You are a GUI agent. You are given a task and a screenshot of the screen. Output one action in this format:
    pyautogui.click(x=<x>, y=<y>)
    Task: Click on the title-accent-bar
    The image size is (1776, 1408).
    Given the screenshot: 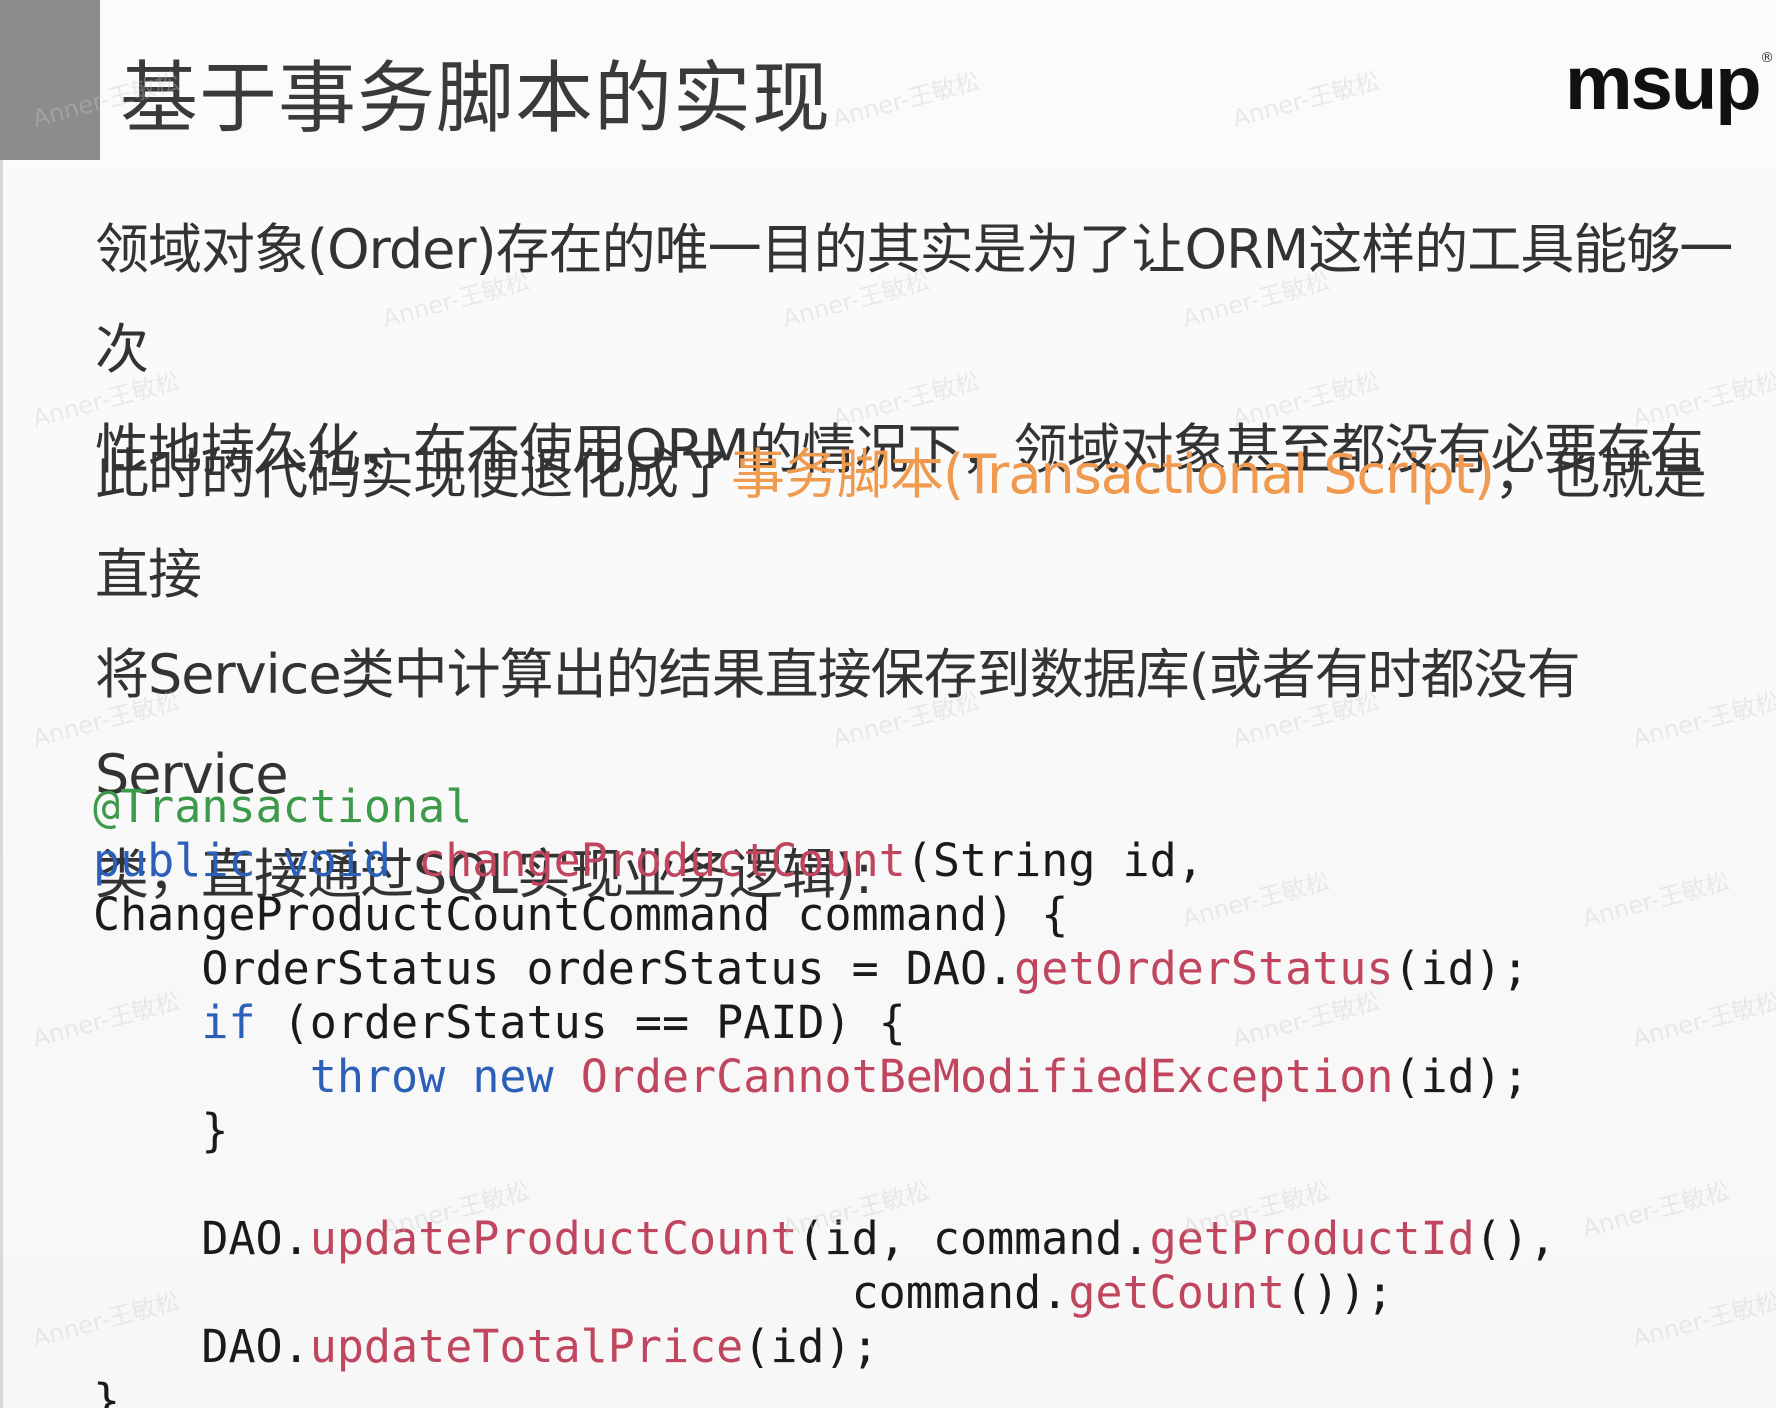 What is the action you would take?
    pyautogui.click(x=50, y=80)
    